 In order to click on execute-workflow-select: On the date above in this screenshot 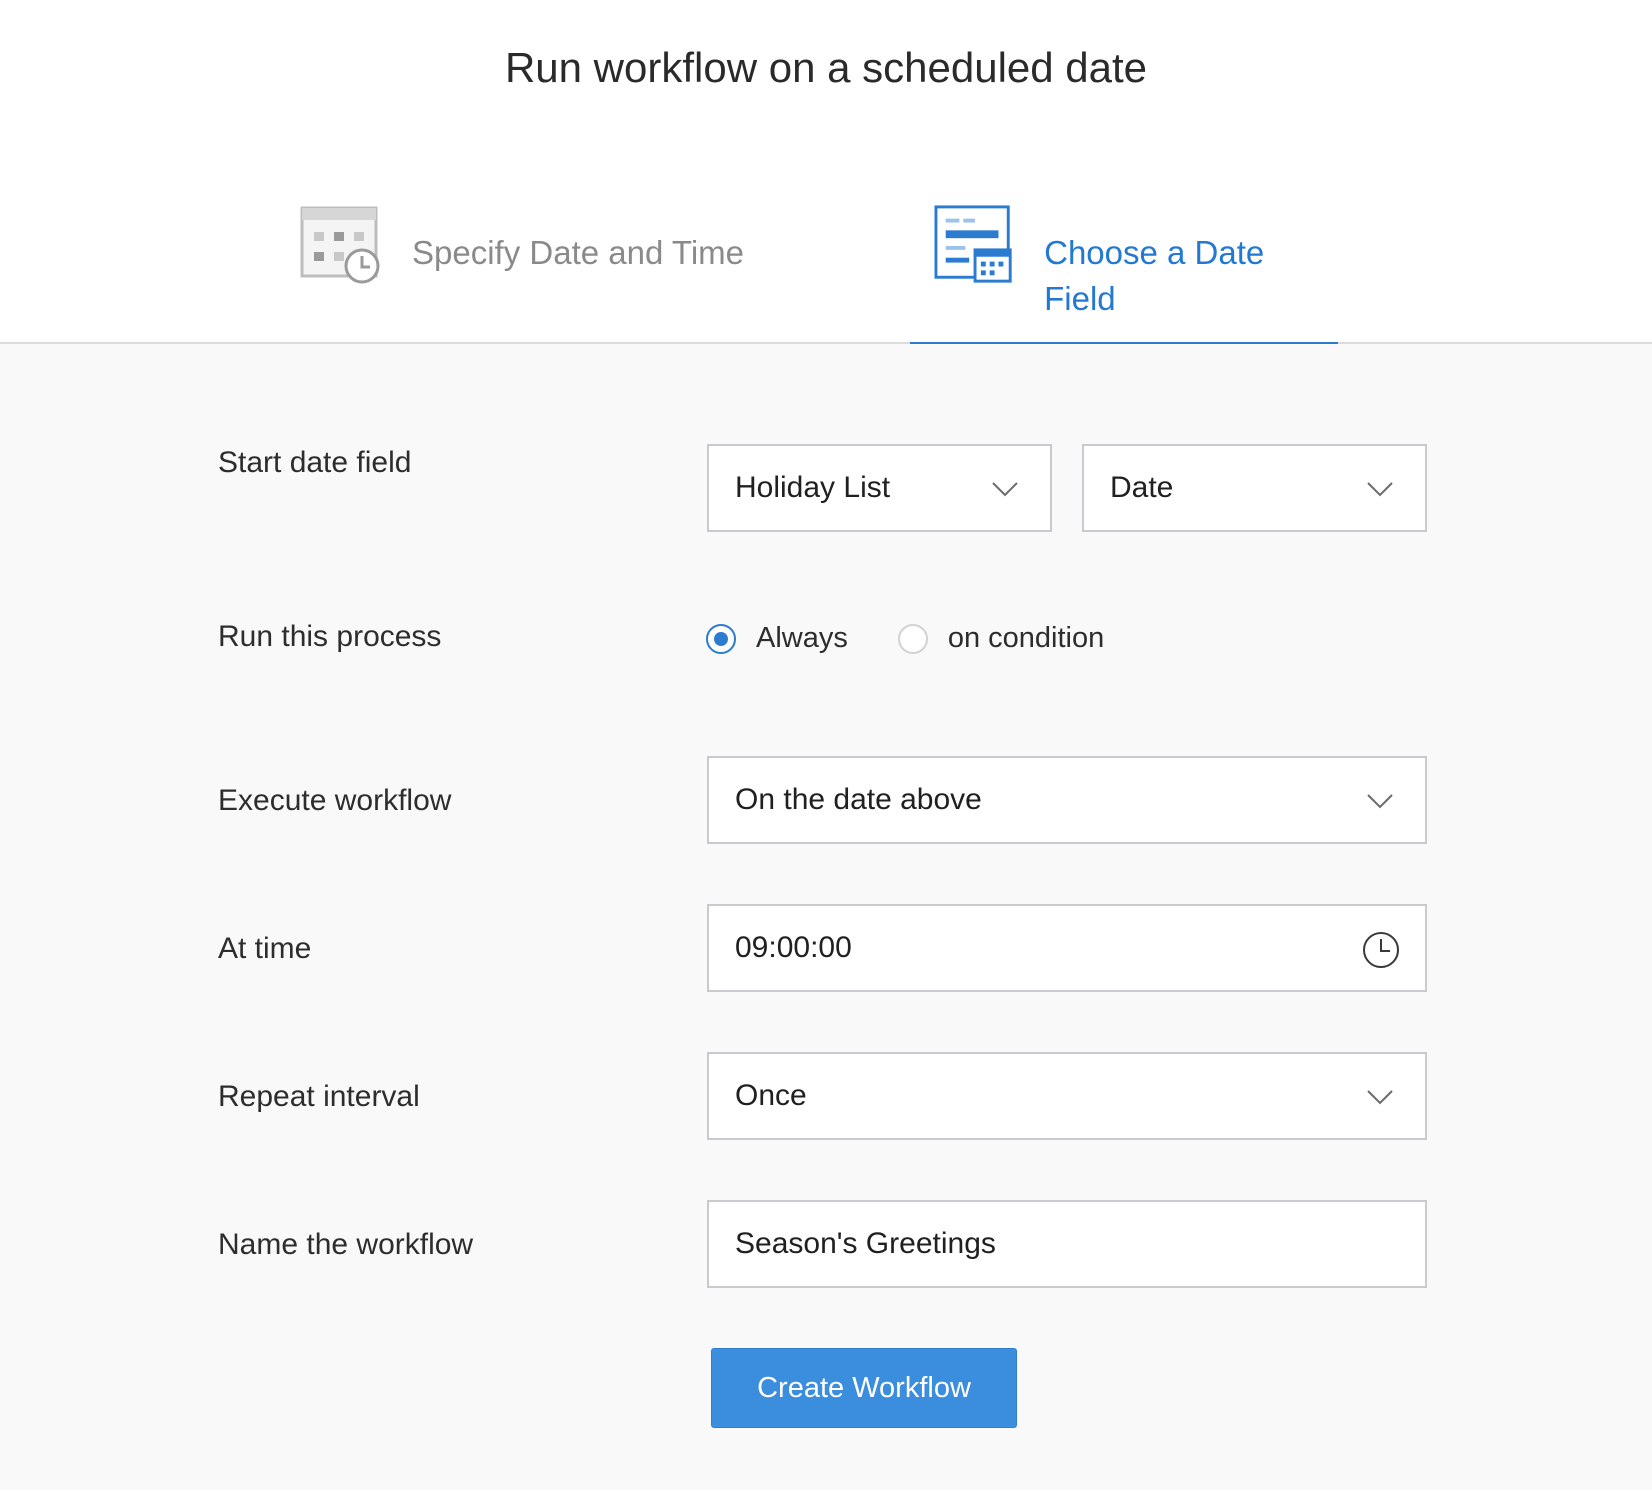, I will do `click(1067, 800)`.